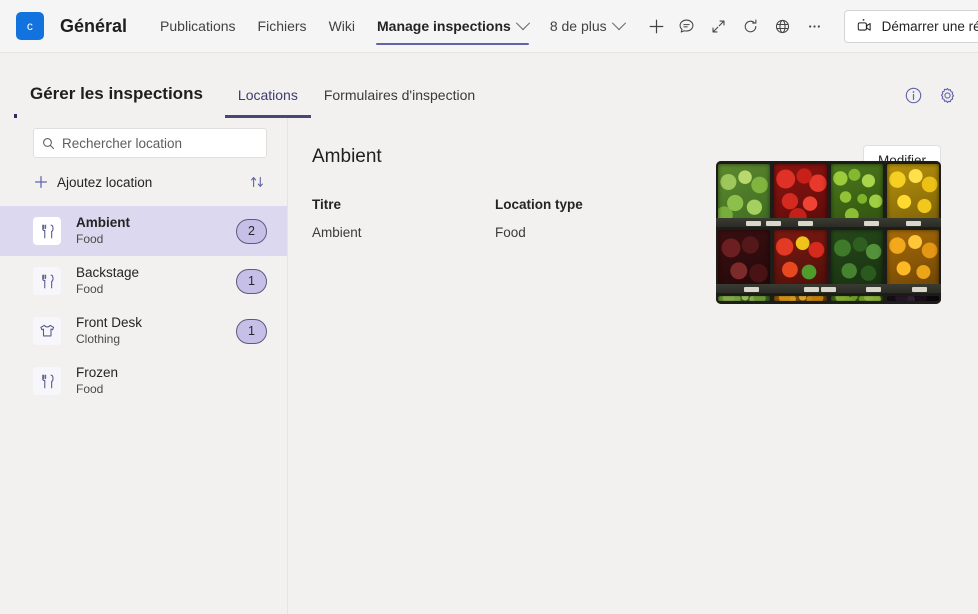 The width and height of the screenshot is (978, 614). I want to click on start-meeting-button-group: Démarrer une réunion, so click(910, 26).